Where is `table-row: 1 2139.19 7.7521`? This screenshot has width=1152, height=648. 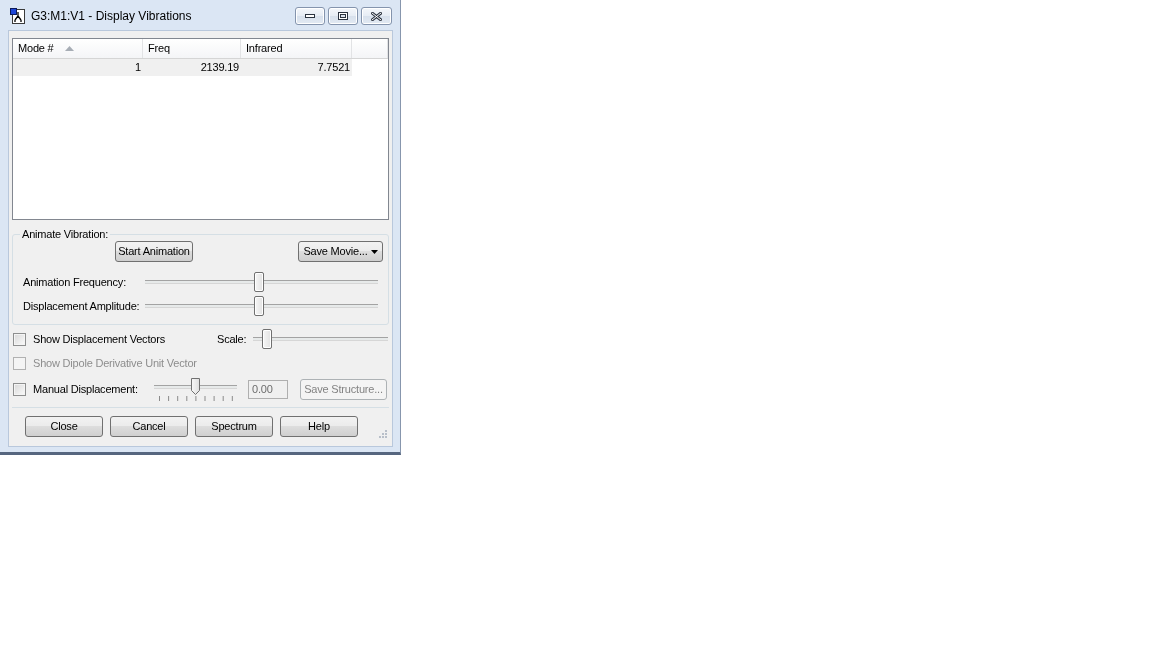 table-row: 1 2139.19 7.7521 is located at coordinates (182, 67).